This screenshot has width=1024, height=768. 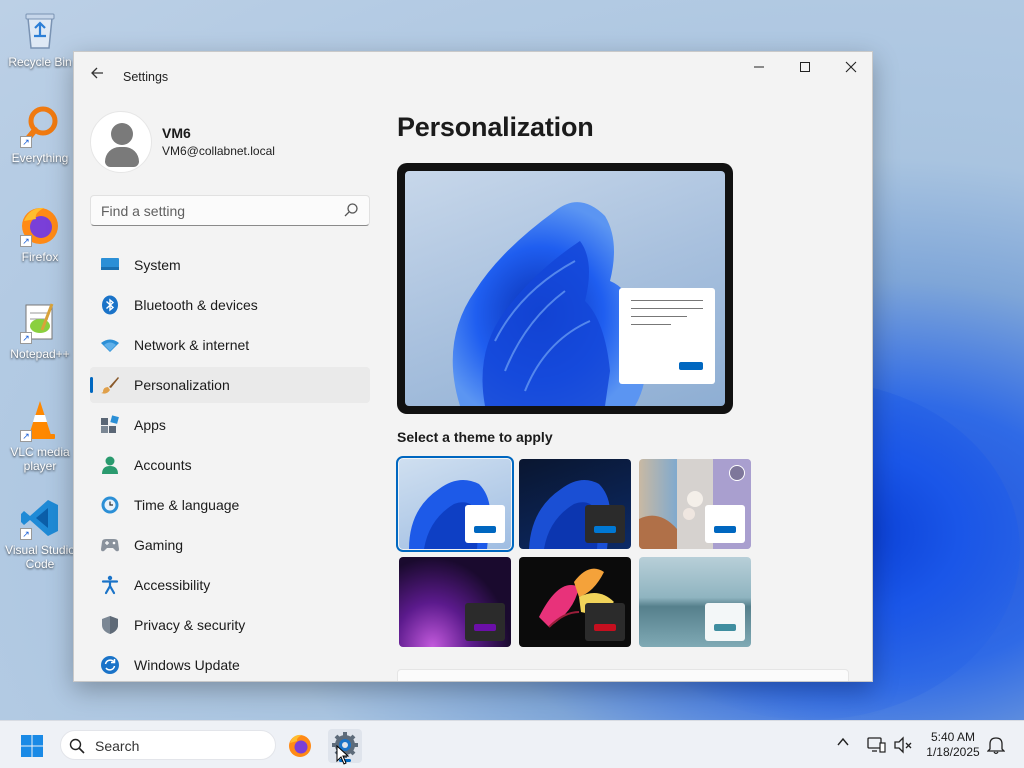 I want to click on desktop-icon-firefox: ↗ Firefox, so click(x=40, y=233).